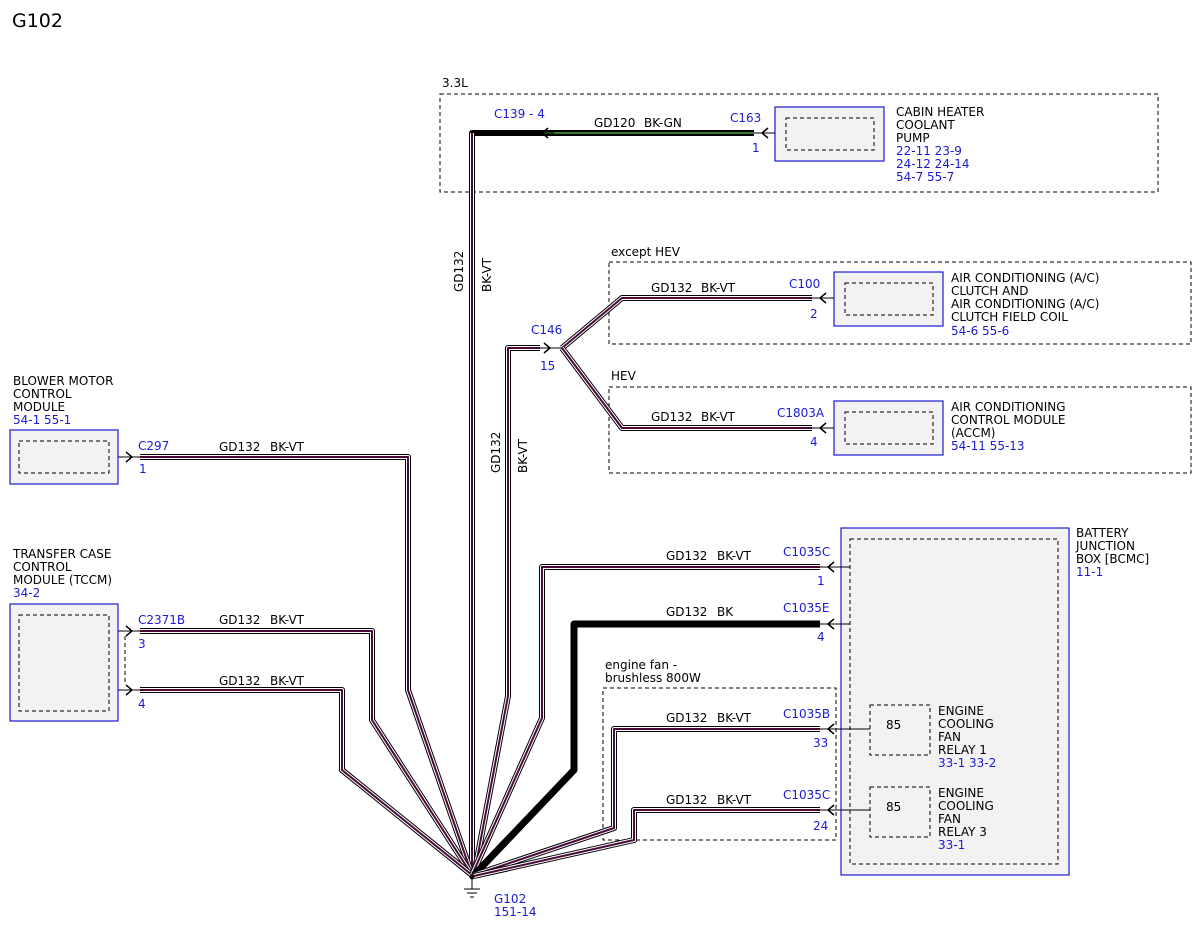 This screenshot has height=927, width=1200. I want to click on relay1-pin: 85, so click(893, 725).